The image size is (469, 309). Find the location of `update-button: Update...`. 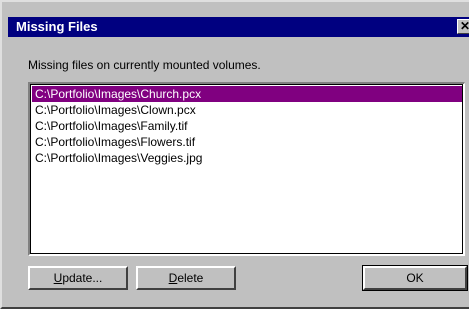

update-button: Update... is located at coordinates (78, 278).